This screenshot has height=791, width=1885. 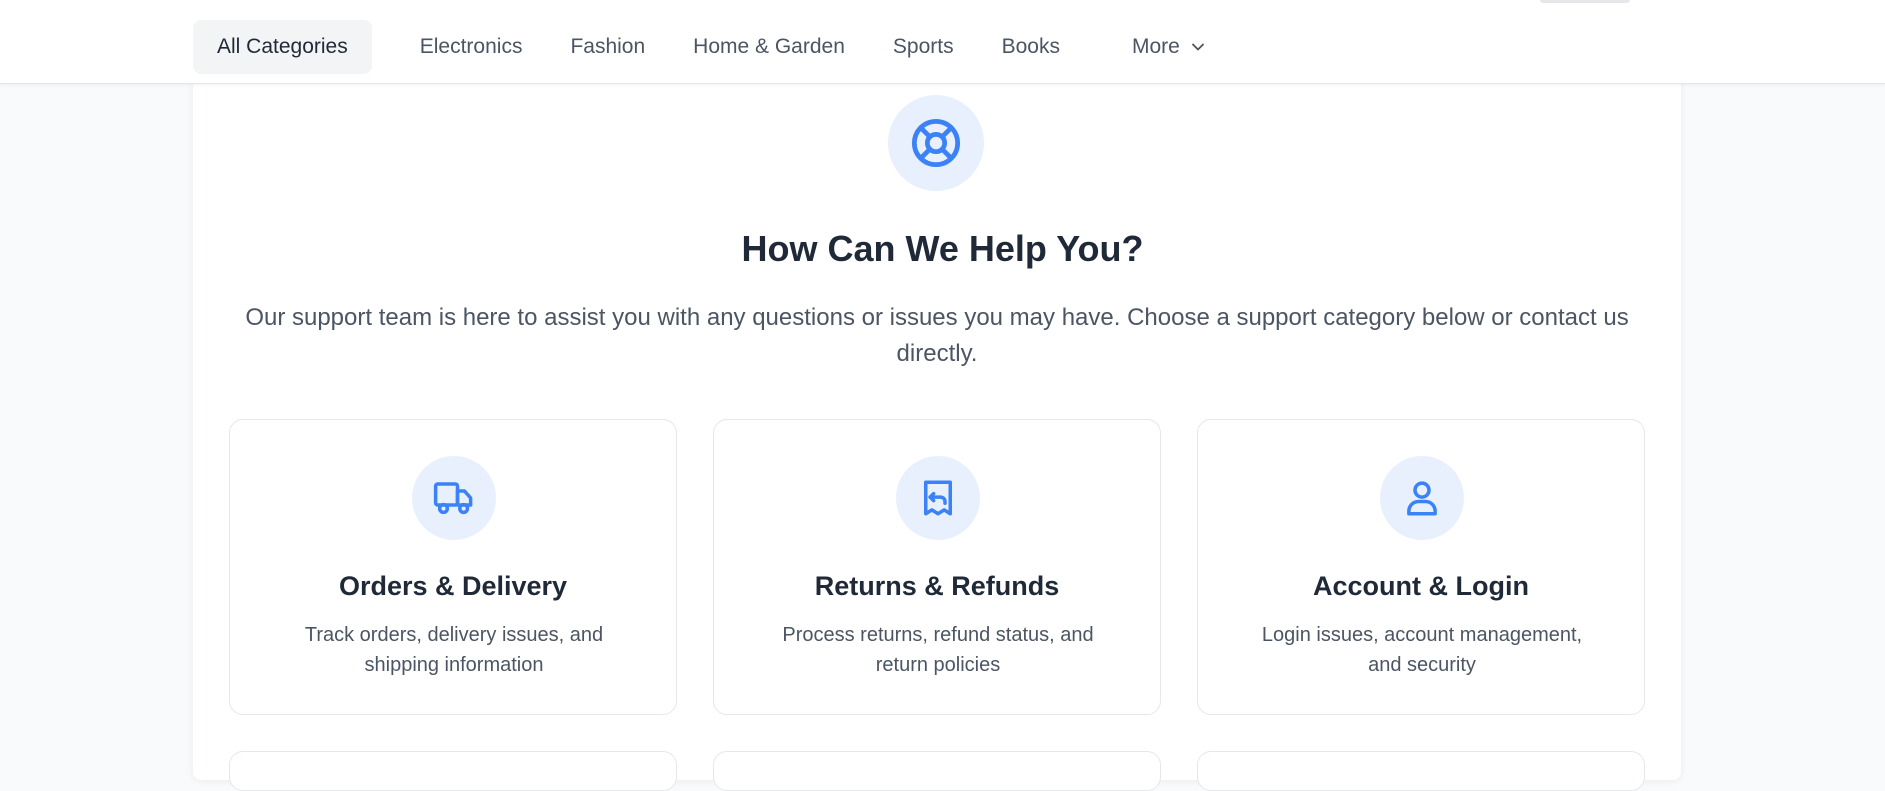 I want to click on nav-more-dropdown: More, so click(x=1170, y=47).